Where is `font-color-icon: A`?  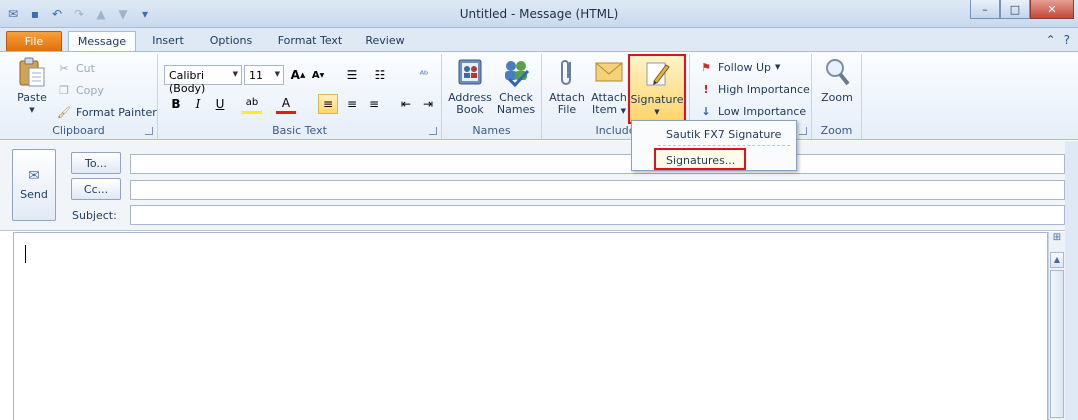
font-color-icon: A is located at coordinates (286, 104).